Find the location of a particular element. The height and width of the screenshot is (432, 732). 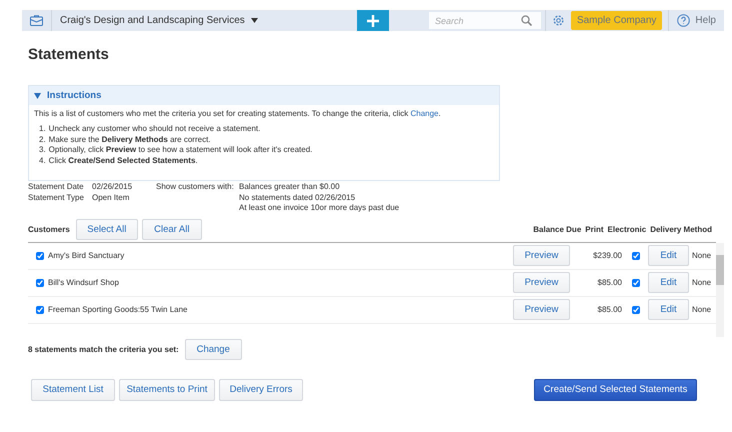

select-all-button: Select All is located at coordinates (107, 229).